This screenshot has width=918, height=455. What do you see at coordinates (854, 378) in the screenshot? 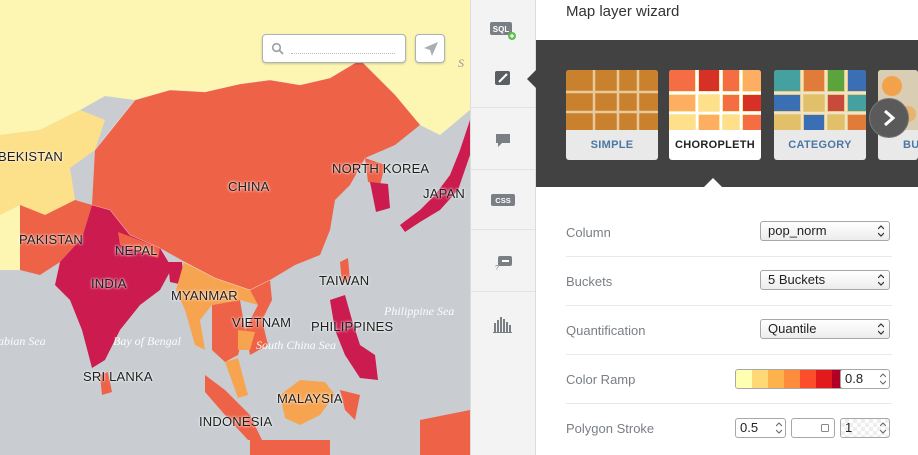
I see `color-ramp-opacity-value: 0.8` at bounding box center [854, 378].